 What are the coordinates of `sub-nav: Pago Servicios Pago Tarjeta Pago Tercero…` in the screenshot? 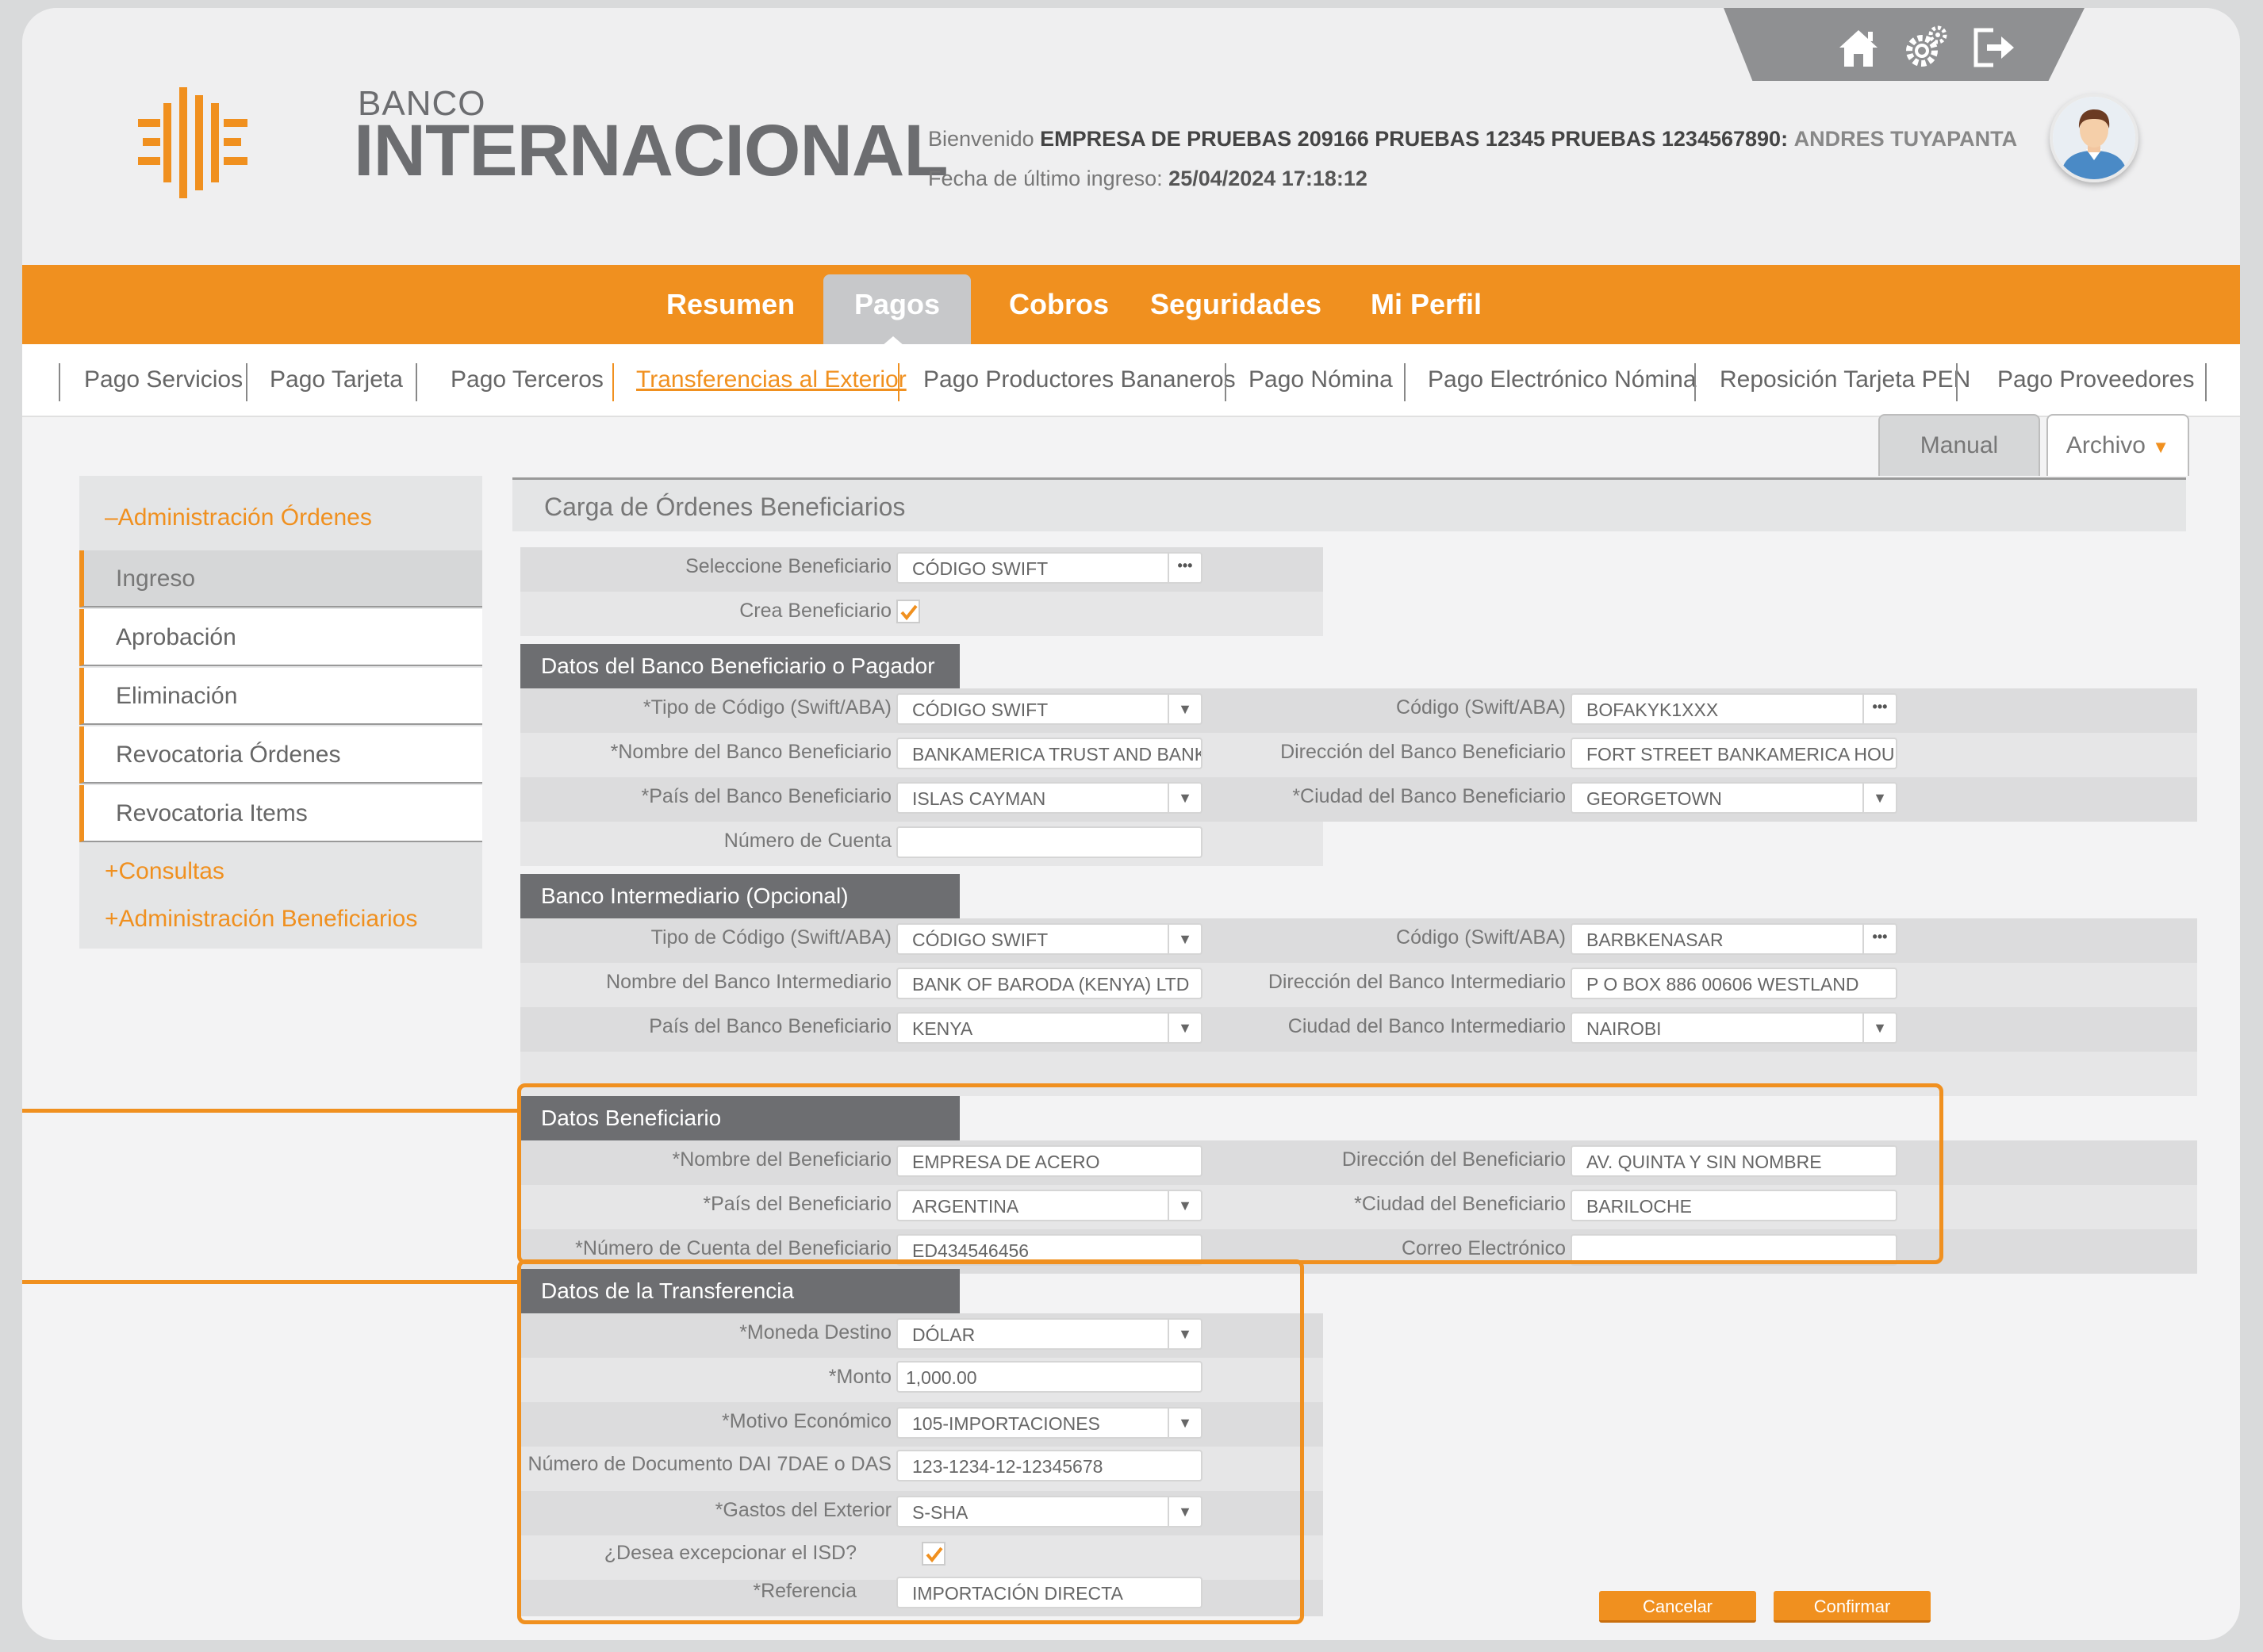 It's located at (1131, 380).